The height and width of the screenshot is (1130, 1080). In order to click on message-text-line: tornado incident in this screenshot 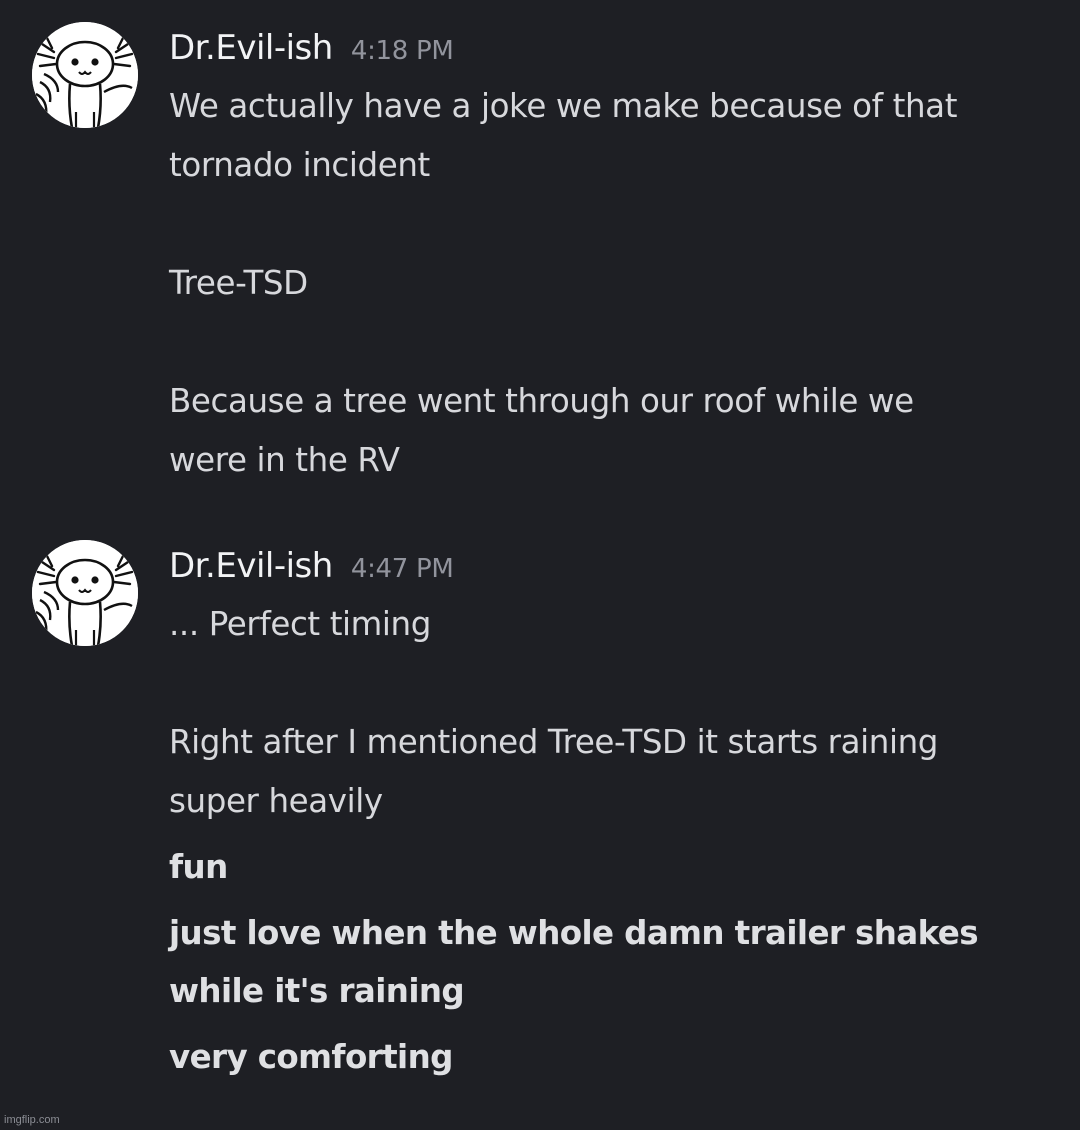, I will do `click(299, 165)`.